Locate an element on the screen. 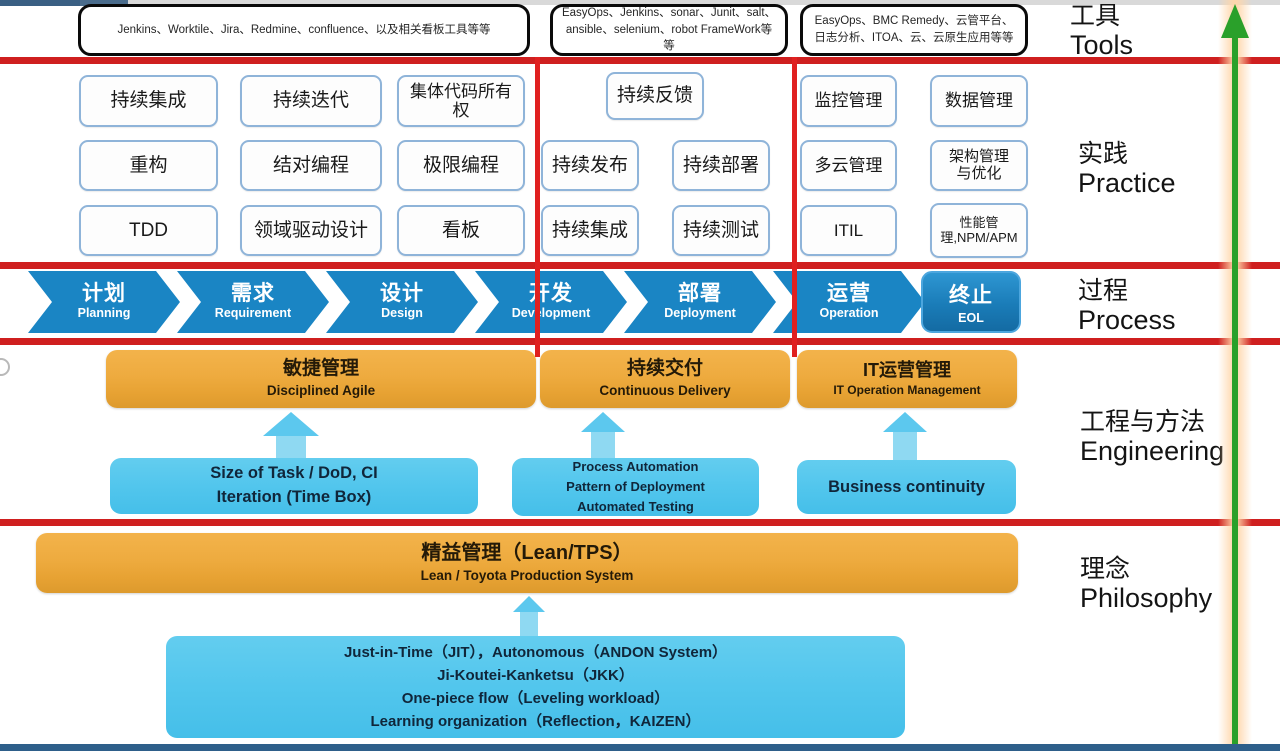 This screenshot has height=751, width=1280. process-stage-en: Requirement is located at coordinates (253, 313).